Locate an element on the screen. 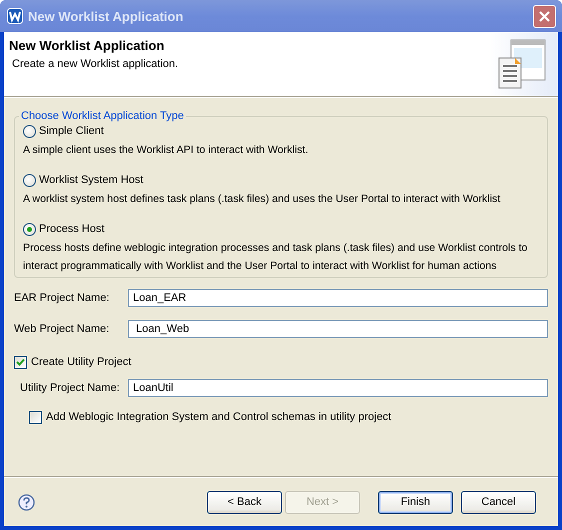 The image size is (562, 530). window-title: New Worklist Application is located at coordinates (106, 16).